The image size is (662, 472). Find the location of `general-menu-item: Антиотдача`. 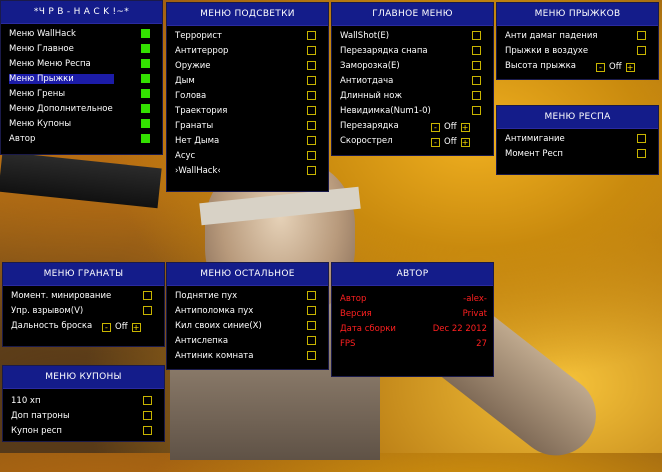

general-menu-item: Антиотдача is located at coordinates (412, 81).